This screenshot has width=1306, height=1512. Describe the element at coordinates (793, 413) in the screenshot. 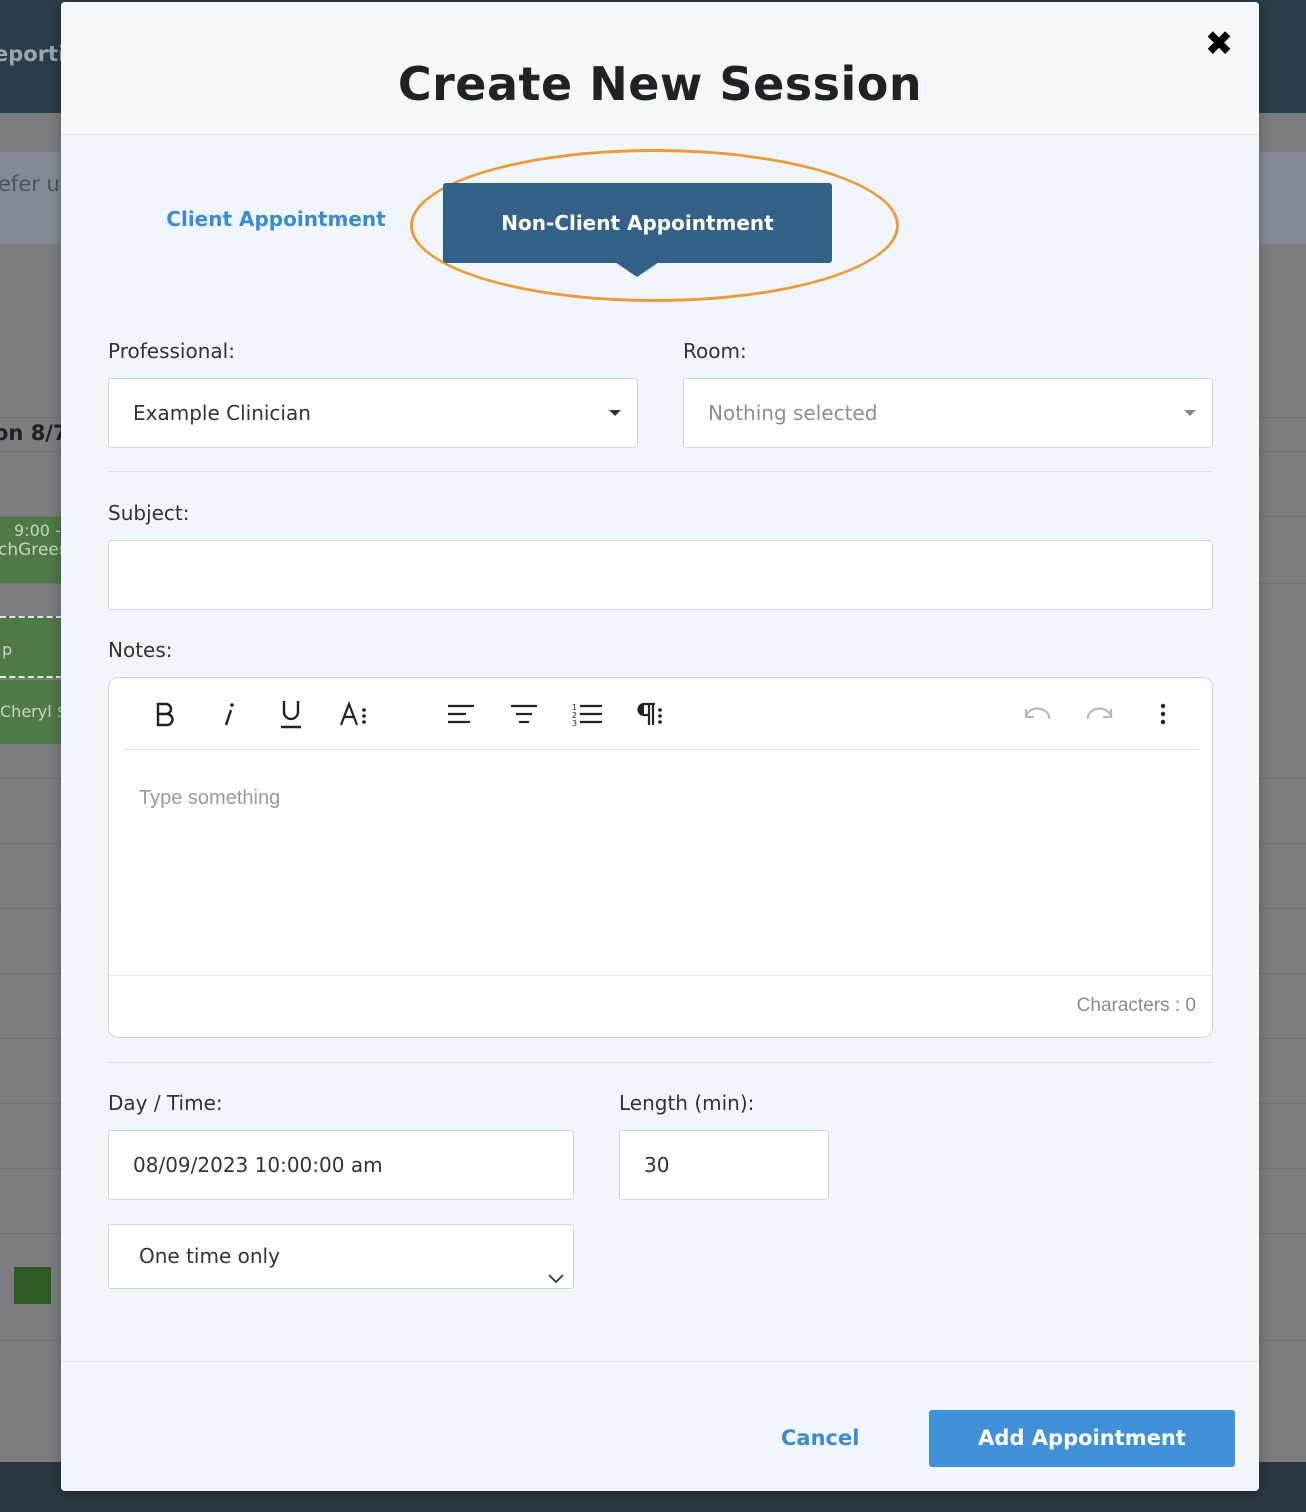

I see `room-select-placeholder: Nothing selected` at that location.